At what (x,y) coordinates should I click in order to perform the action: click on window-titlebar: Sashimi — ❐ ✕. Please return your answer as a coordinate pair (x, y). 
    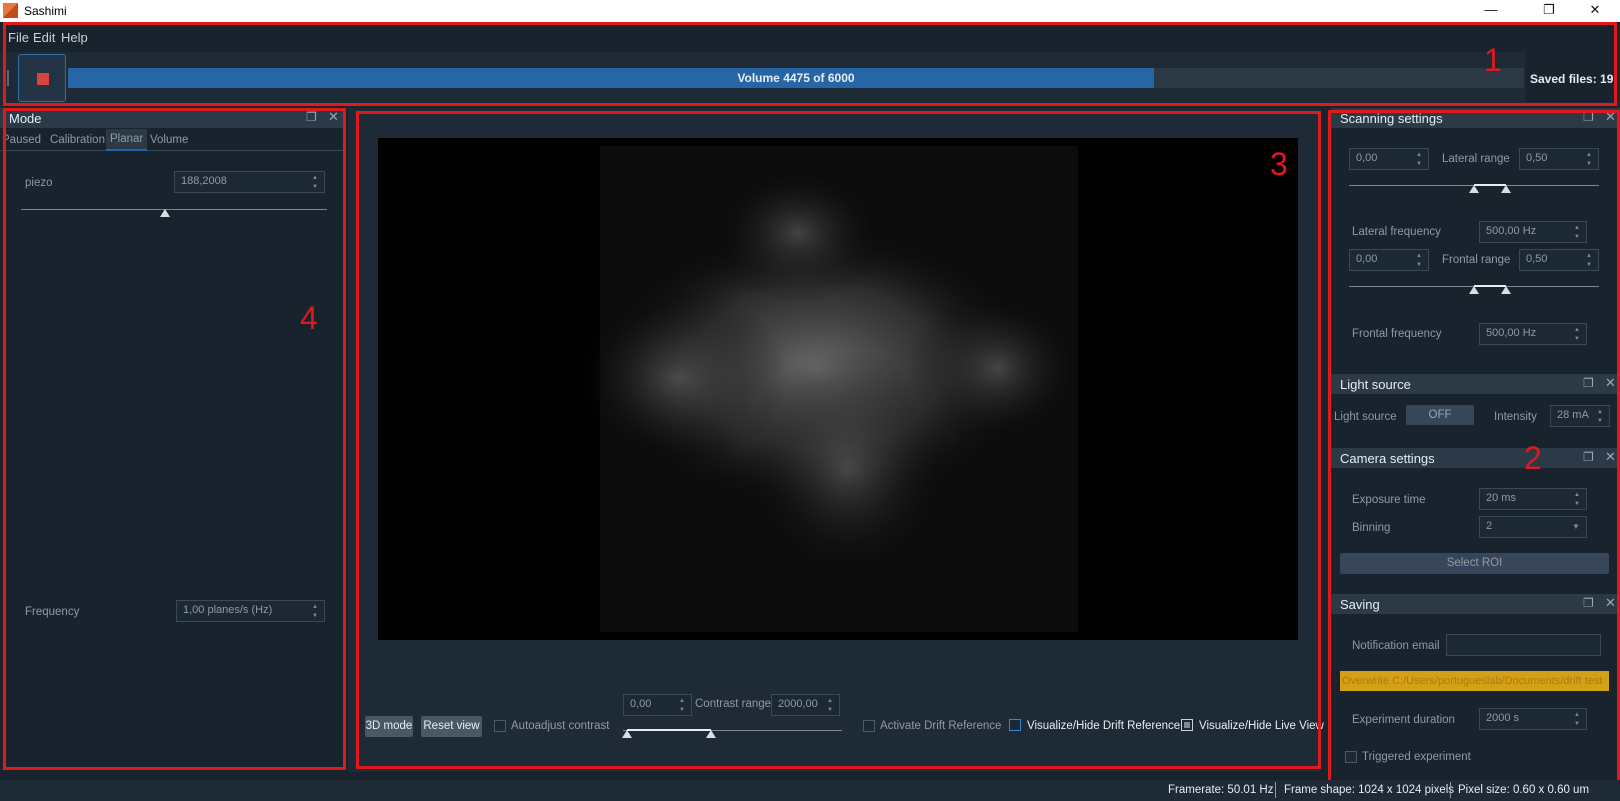
    Looking at the image, I should click on (810, 11).